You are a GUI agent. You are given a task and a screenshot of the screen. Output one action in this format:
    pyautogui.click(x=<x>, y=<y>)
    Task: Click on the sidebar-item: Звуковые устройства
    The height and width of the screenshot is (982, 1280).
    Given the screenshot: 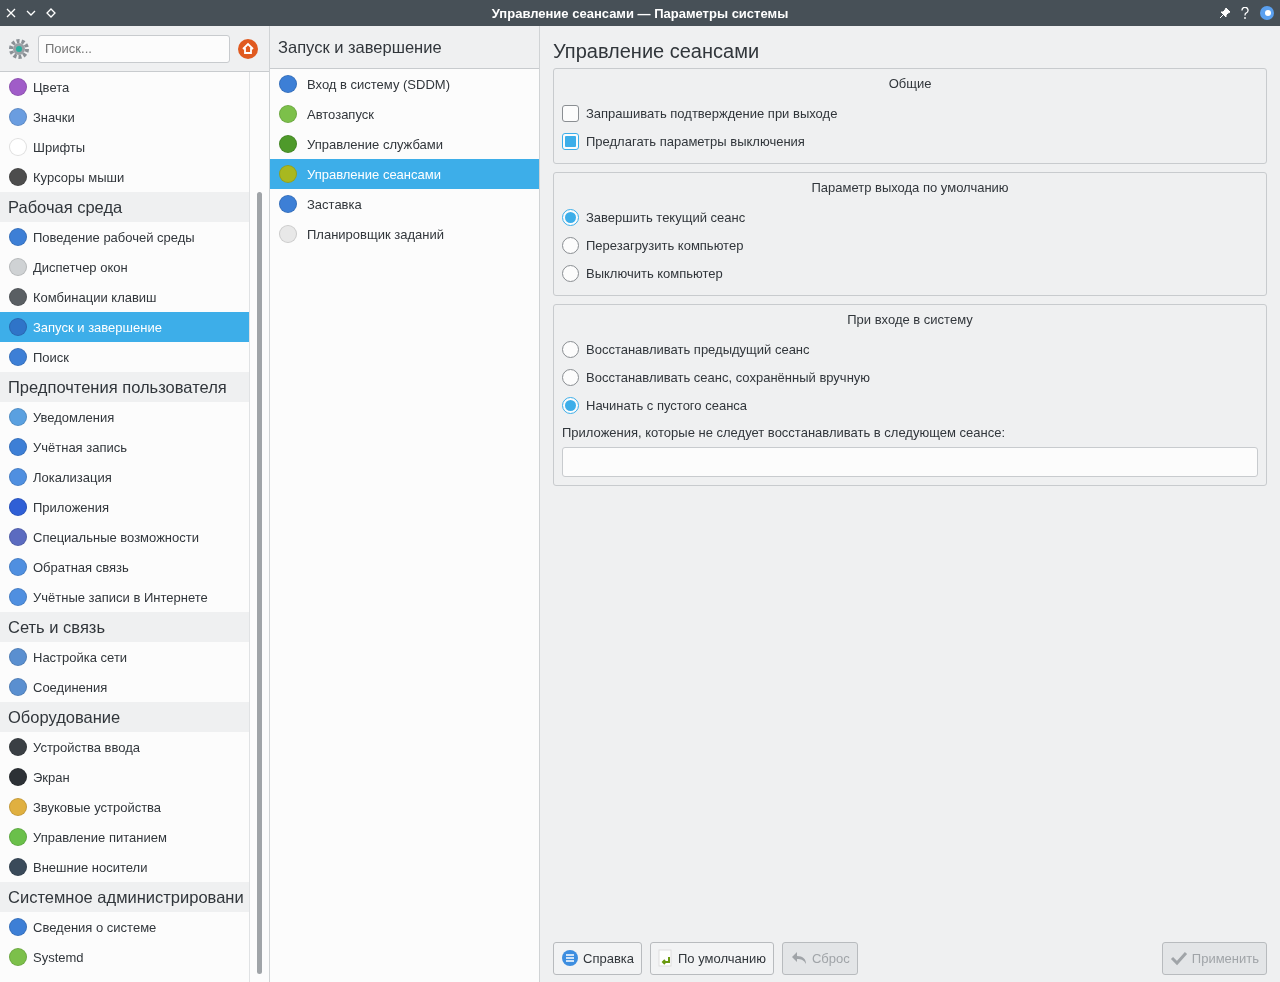 What is the action you would take?
    pyautogui.click(x=124, y=807)
    